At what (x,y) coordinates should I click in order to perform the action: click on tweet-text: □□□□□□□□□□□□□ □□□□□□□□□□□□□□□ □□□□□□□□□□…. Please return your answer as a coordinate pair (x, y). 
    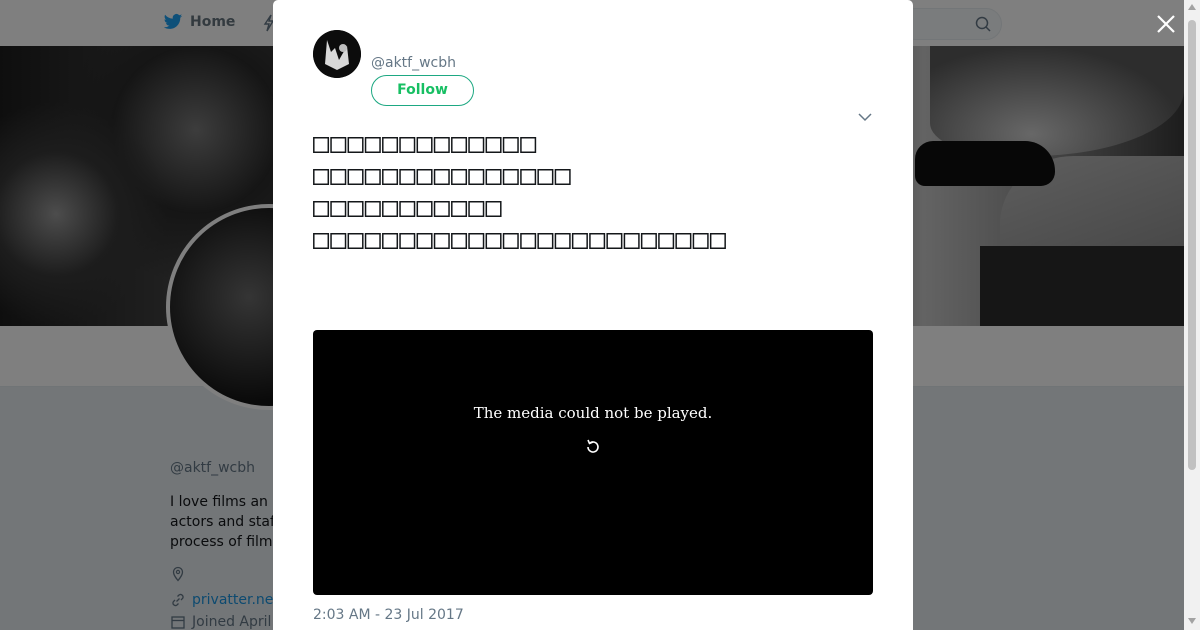
    Looking at the image, I should click on (593, 192).